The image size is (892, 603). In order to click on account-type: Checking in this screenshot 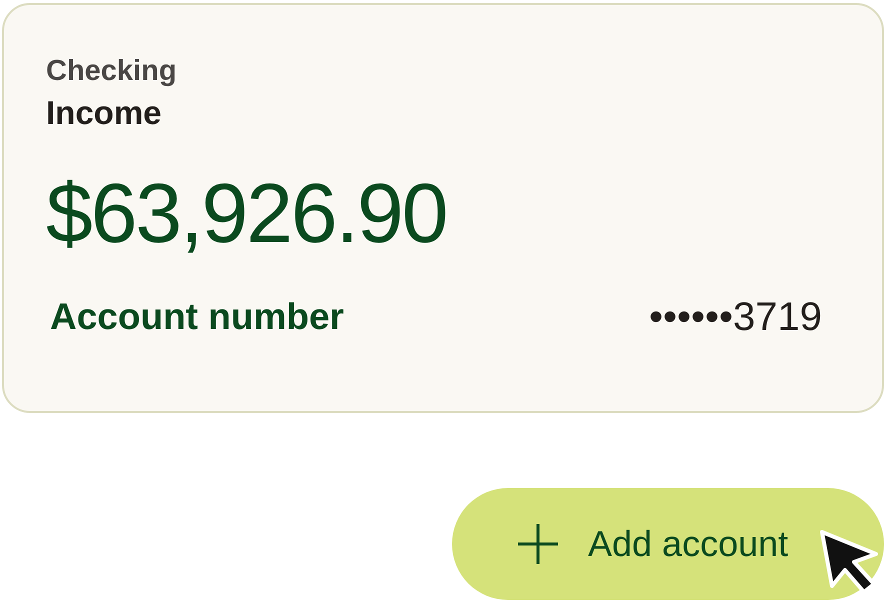, I will do `click(111, 71)`.